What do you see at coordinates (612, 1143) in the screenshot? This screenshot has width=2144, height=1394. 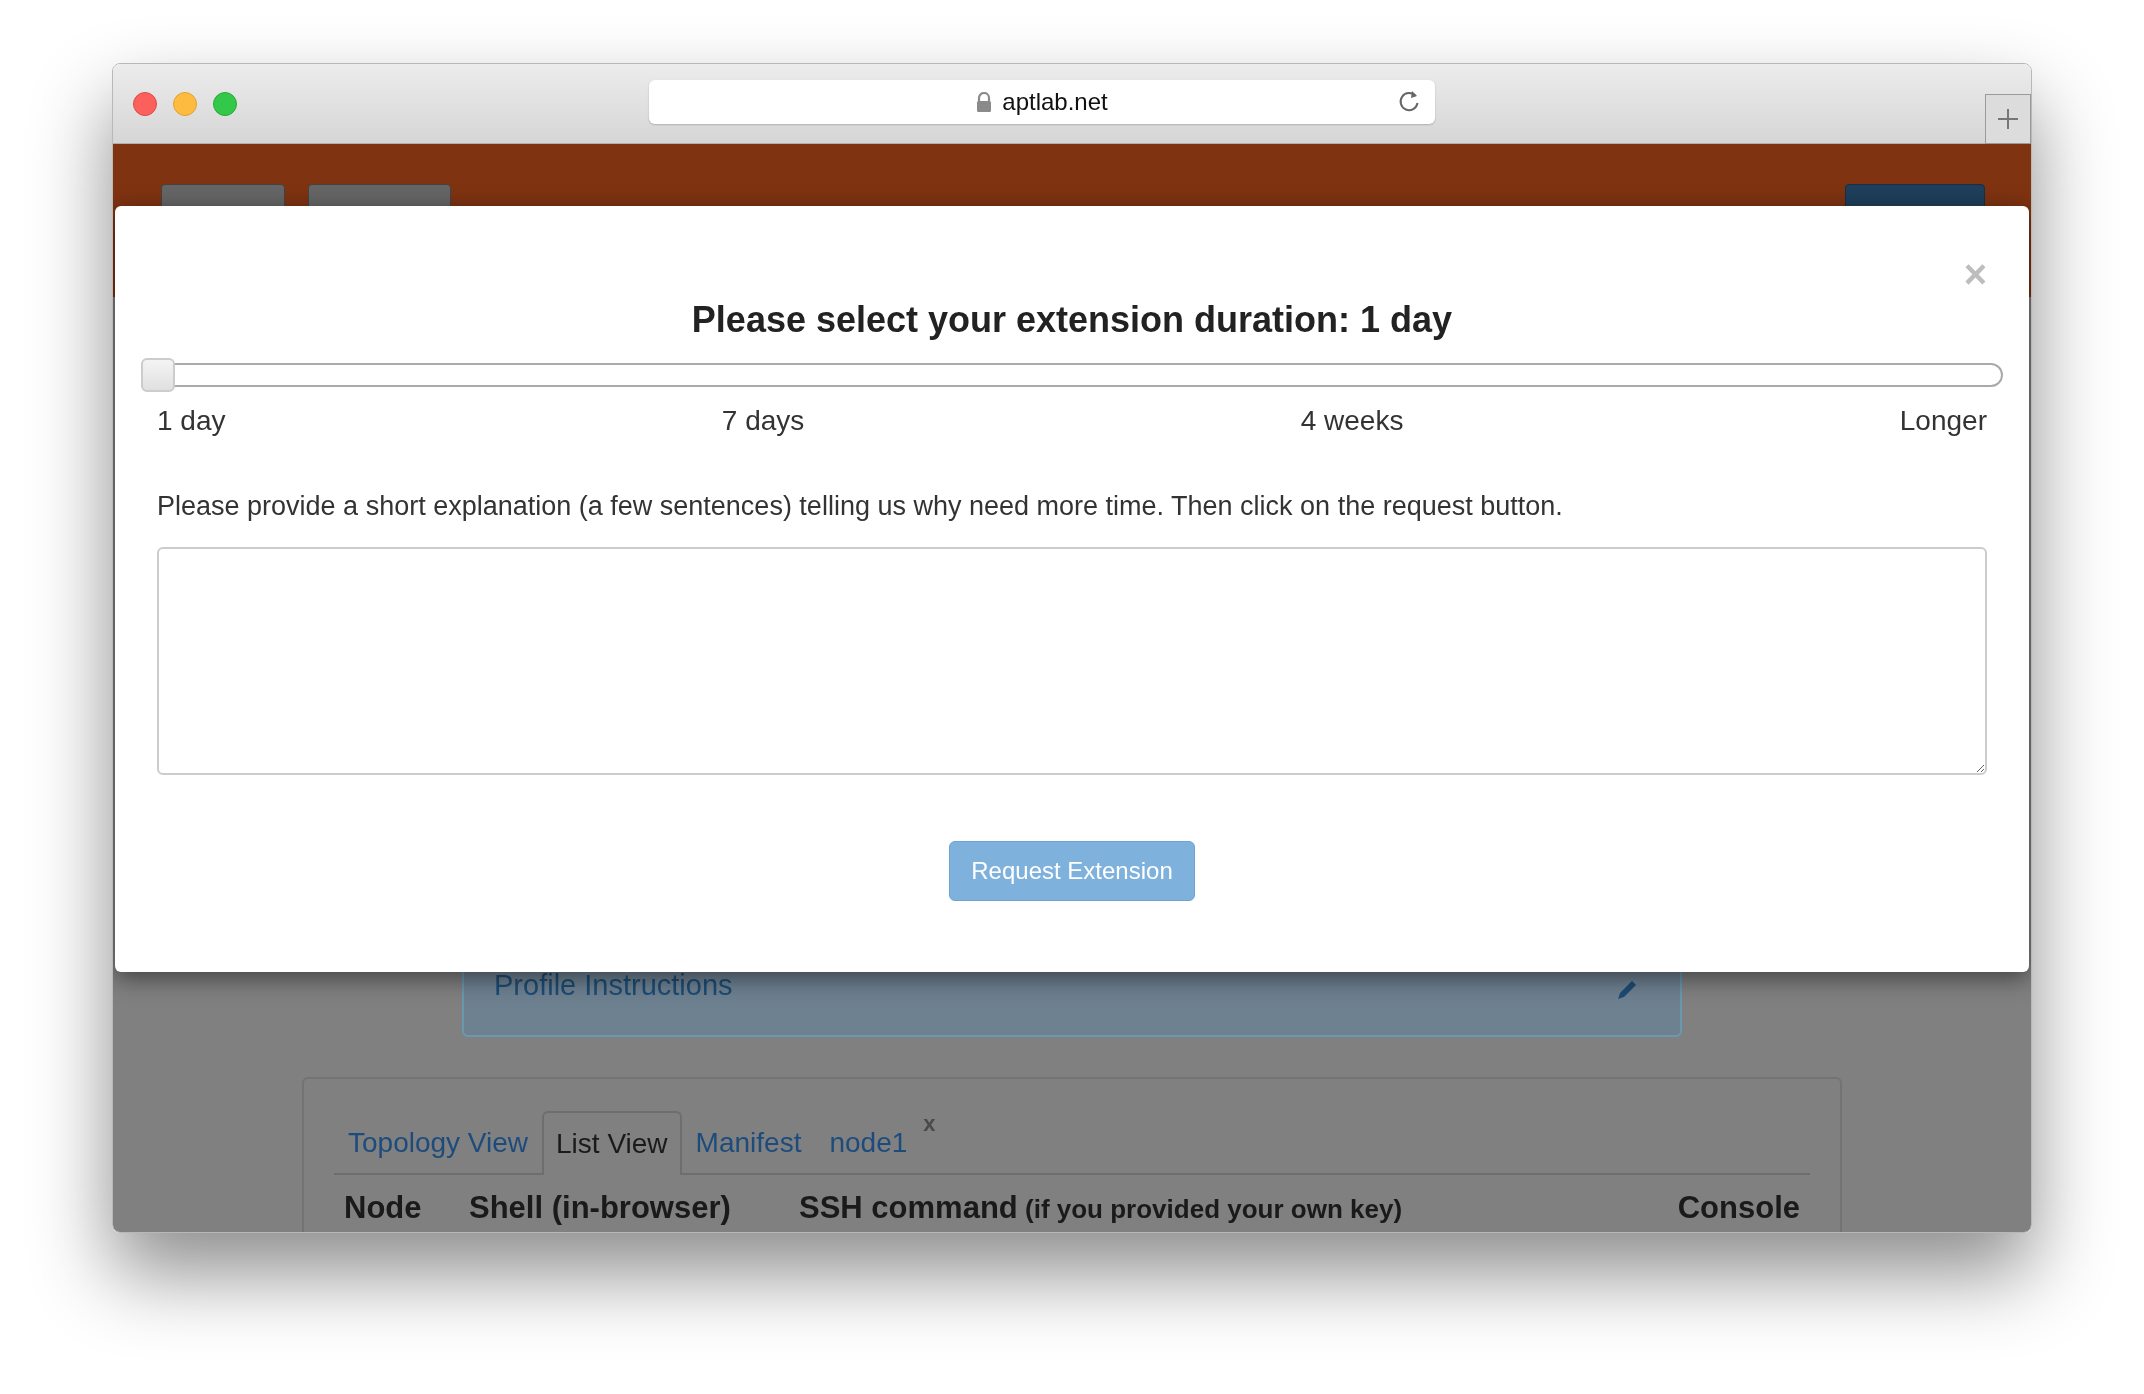 I see `tab: List View` at bounding box center [612, 1143].